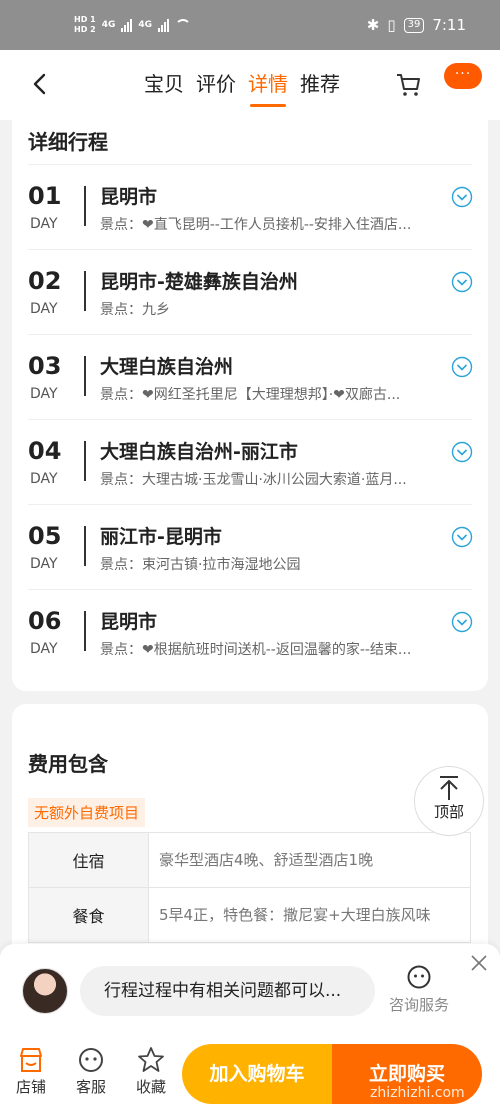  What do you see at coordinates (87, 812) in the screenshot?
I see `no-extra-fee-badge: 无额外自费项目` at bounding box center [87, 812].